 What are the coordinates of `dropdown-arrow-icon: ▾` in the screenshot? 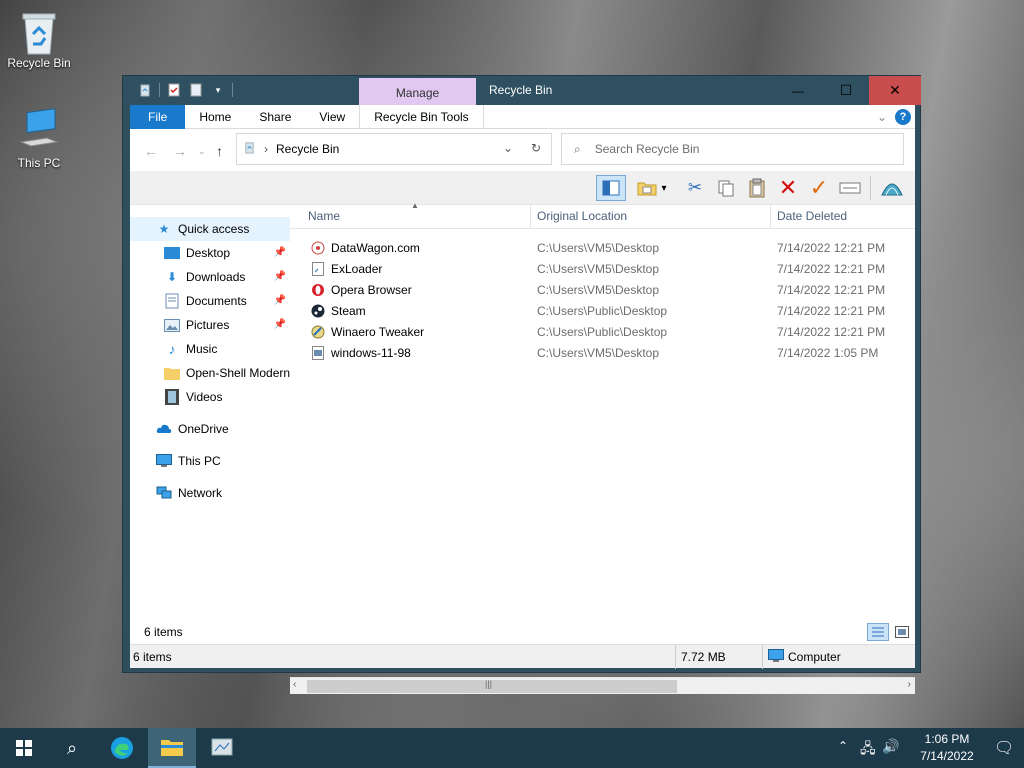 It's located at (664, 188).